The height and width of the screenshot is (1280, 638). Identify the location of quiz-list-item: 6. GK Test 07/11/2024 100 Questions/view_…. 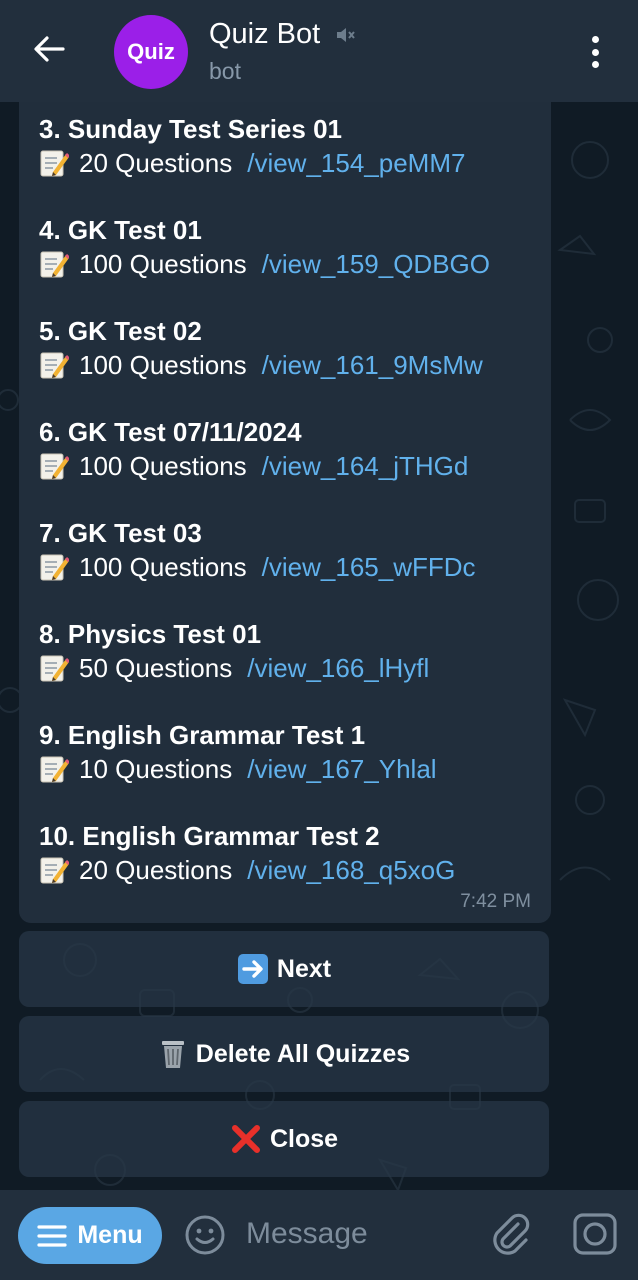
(285, 465).